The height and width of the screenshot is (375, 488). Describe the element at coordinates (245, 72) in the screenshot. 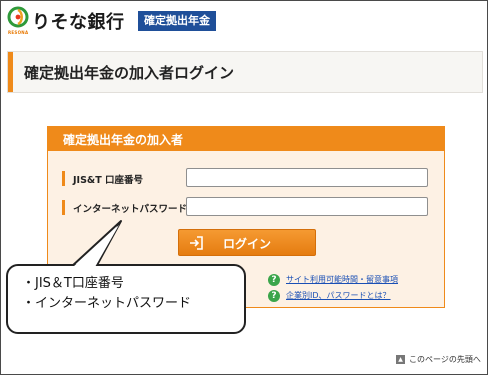

I see `page-title-bar: 確定拠出年金の加入者ログイン` at that location.